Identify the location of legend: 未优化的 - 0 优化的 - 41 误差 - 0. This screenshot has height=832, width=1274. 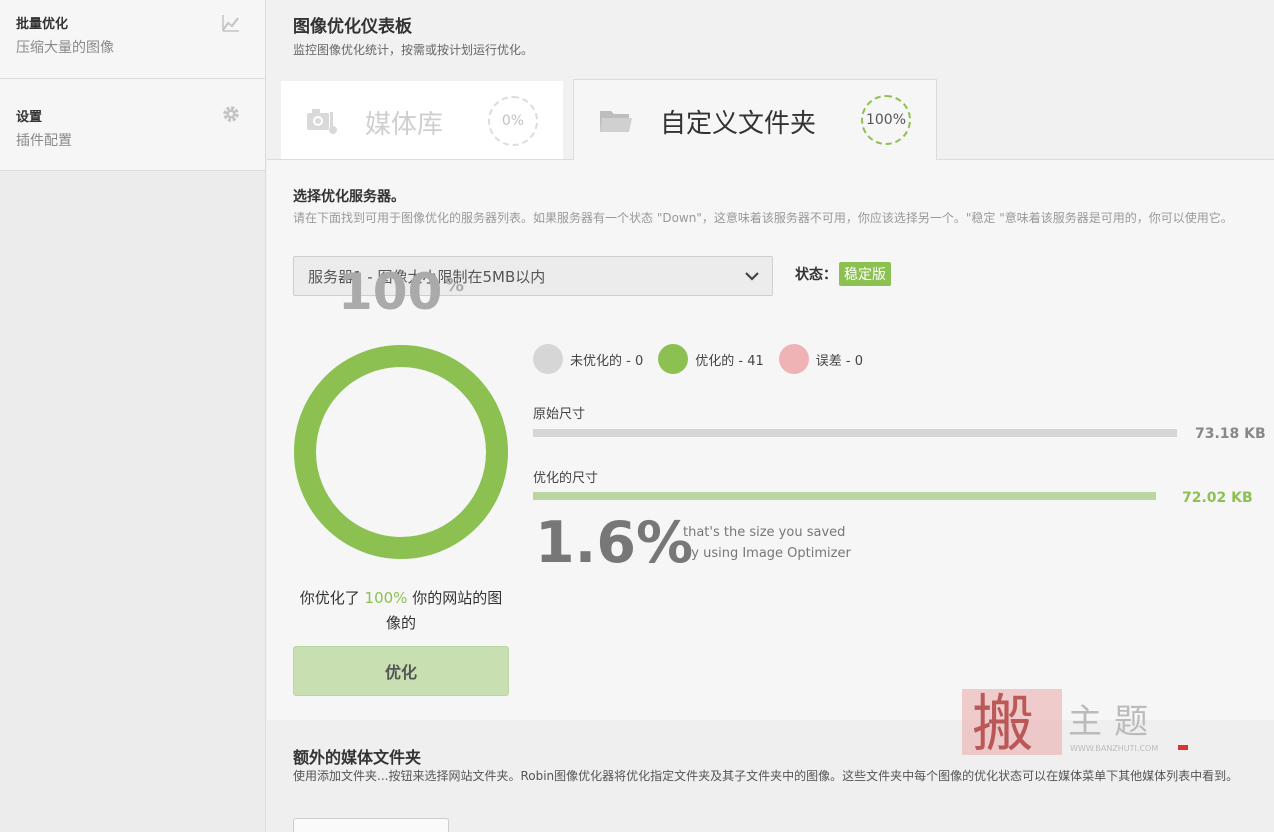
(705, 359).